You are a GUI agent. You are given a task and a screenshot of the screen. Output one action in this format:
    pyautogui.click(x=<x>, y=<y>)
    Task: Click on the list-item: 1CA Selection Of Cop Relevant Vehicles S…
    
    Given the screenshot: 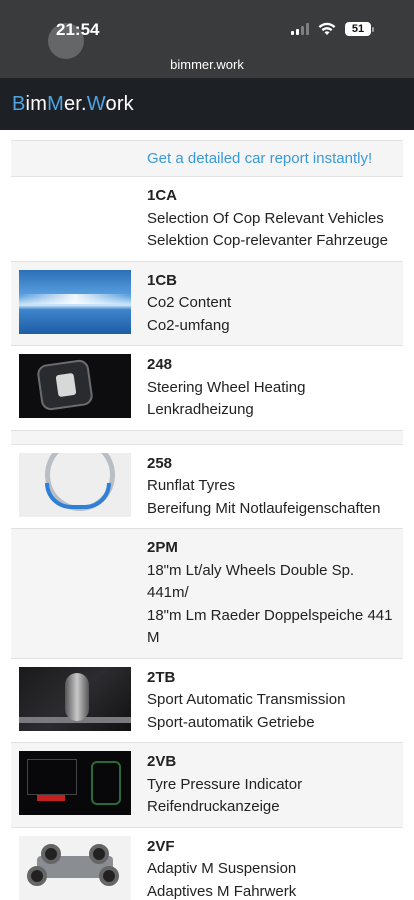 What is the action you would take?
    pyautogui.click(x=207, y=219)
    